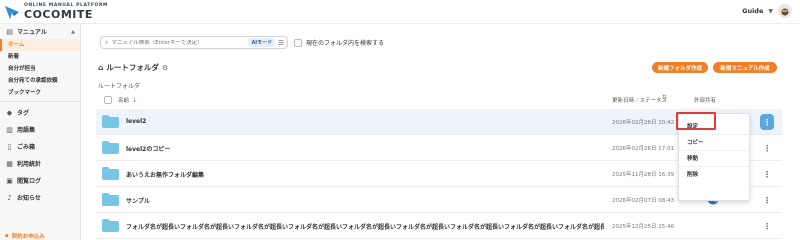  I want to click on sidebar-manual-header: ▤ マニュアル ▲, so click(40, 31).